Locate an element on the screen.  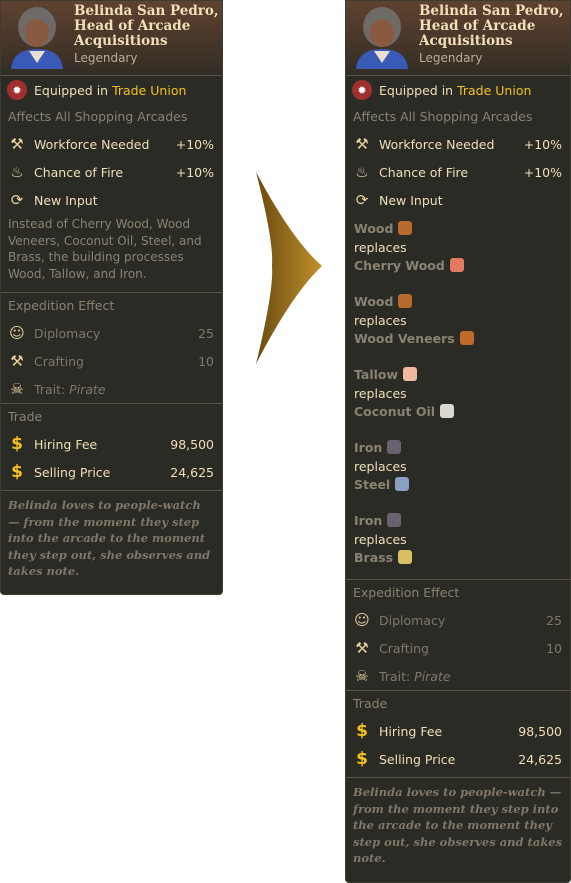
new-resource: Tallow is located at coordinates (376, 374).